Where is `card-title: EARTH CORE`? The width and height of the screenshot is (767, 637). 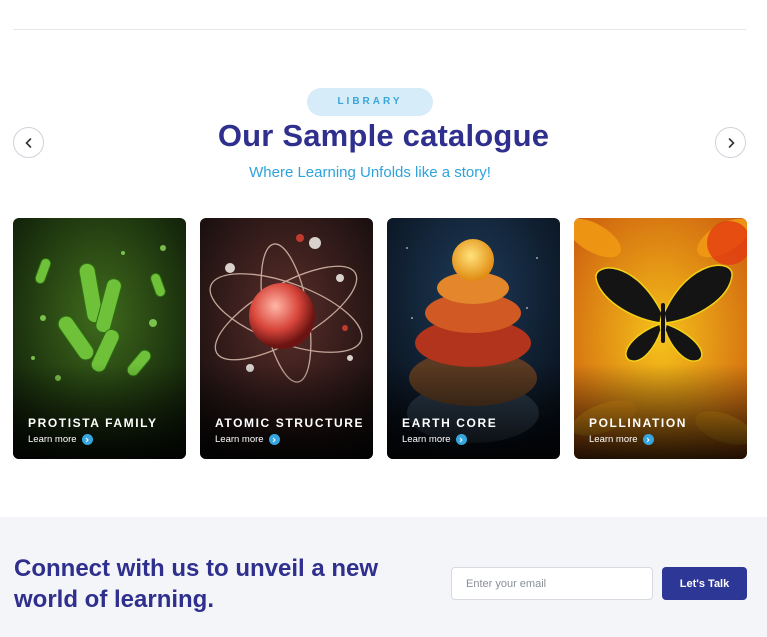
card-title: EARTH CORE is located at coordinates (450, 423).